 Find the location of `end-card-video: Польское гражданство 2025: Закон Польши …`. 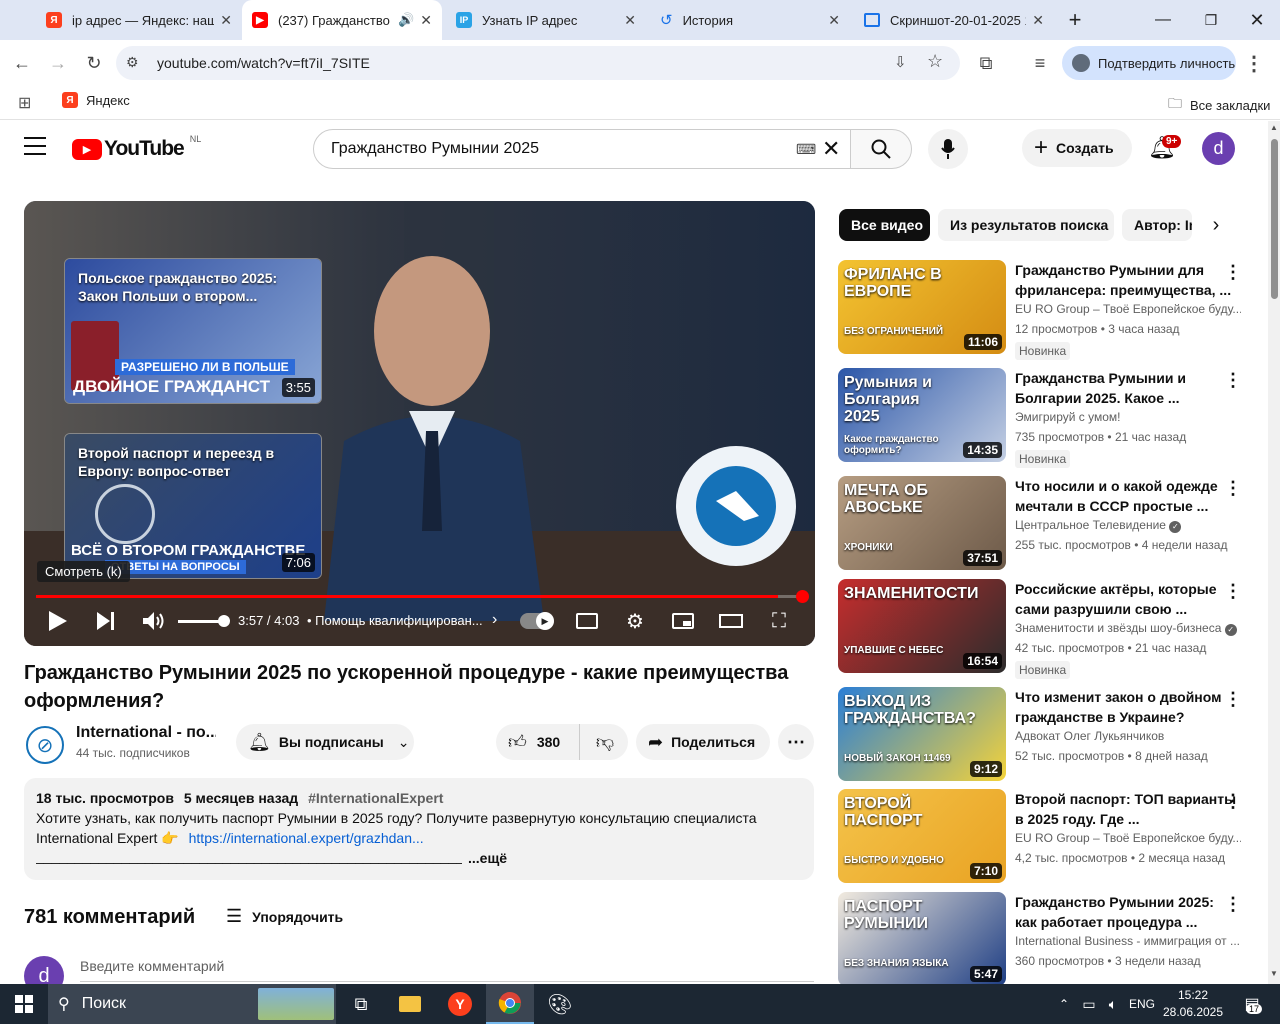

end-card-video: Польское гражданство 2025: Закон Польши … is located at coordinates (193, 331).